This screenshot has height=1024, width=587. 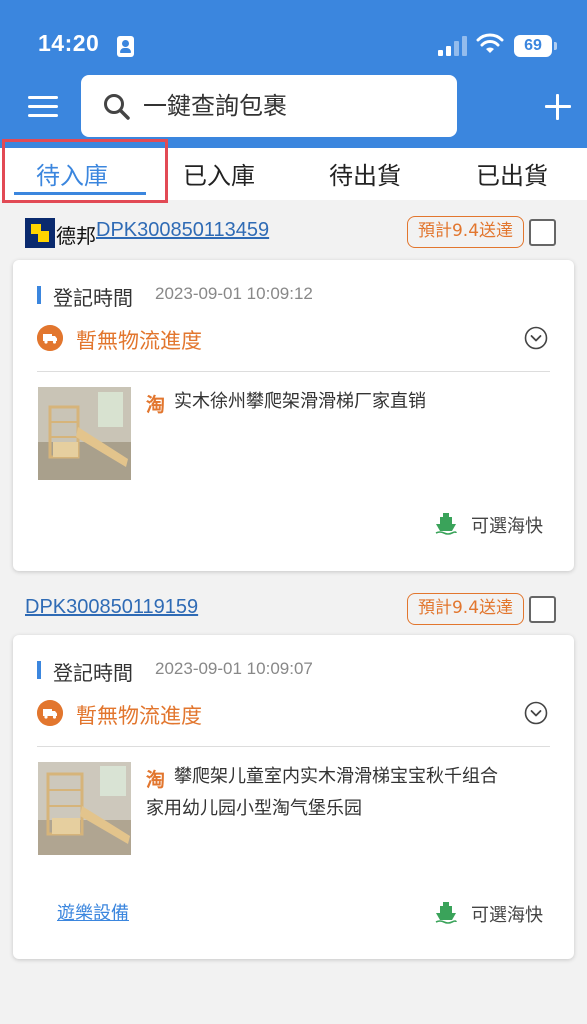 What do you see at coordinates (365, 173) in the screenshot?
I see `tab-pending-shipment: 待出貨` at bounding box center [365, 173].